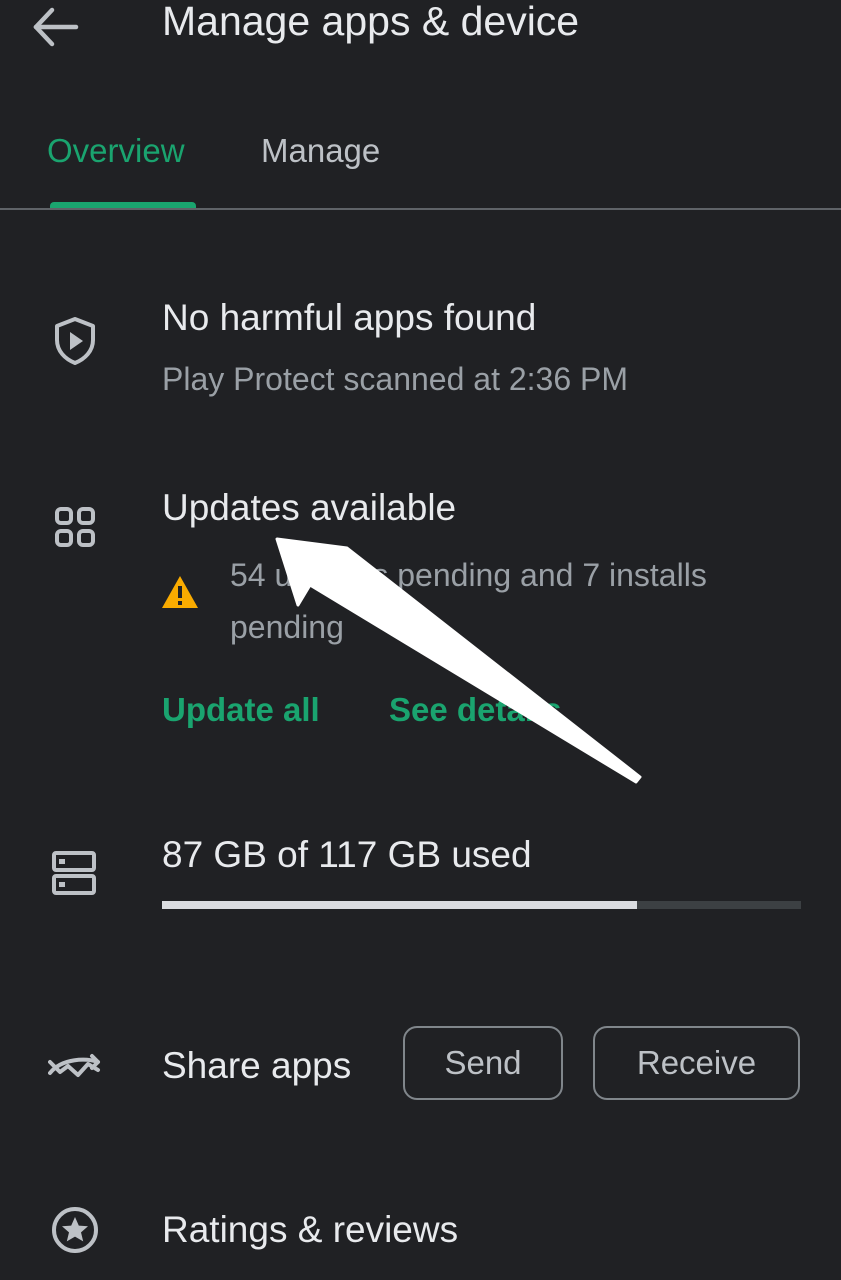 This screenshot has width=841, height=1280. Describe the element at coordinates (347, 855) in the screenshot. I see `storage-usage-text: 87 GB of 117 GB used` at that location.